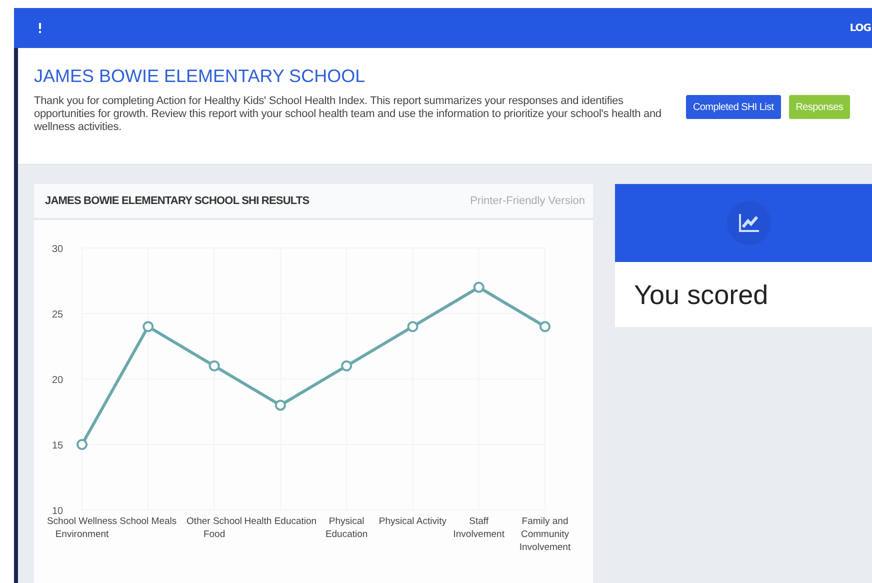  Describe the element at coordinates (733, 107) in the screenshot. I see `completed-list-button: Completed SHI List` at that location.